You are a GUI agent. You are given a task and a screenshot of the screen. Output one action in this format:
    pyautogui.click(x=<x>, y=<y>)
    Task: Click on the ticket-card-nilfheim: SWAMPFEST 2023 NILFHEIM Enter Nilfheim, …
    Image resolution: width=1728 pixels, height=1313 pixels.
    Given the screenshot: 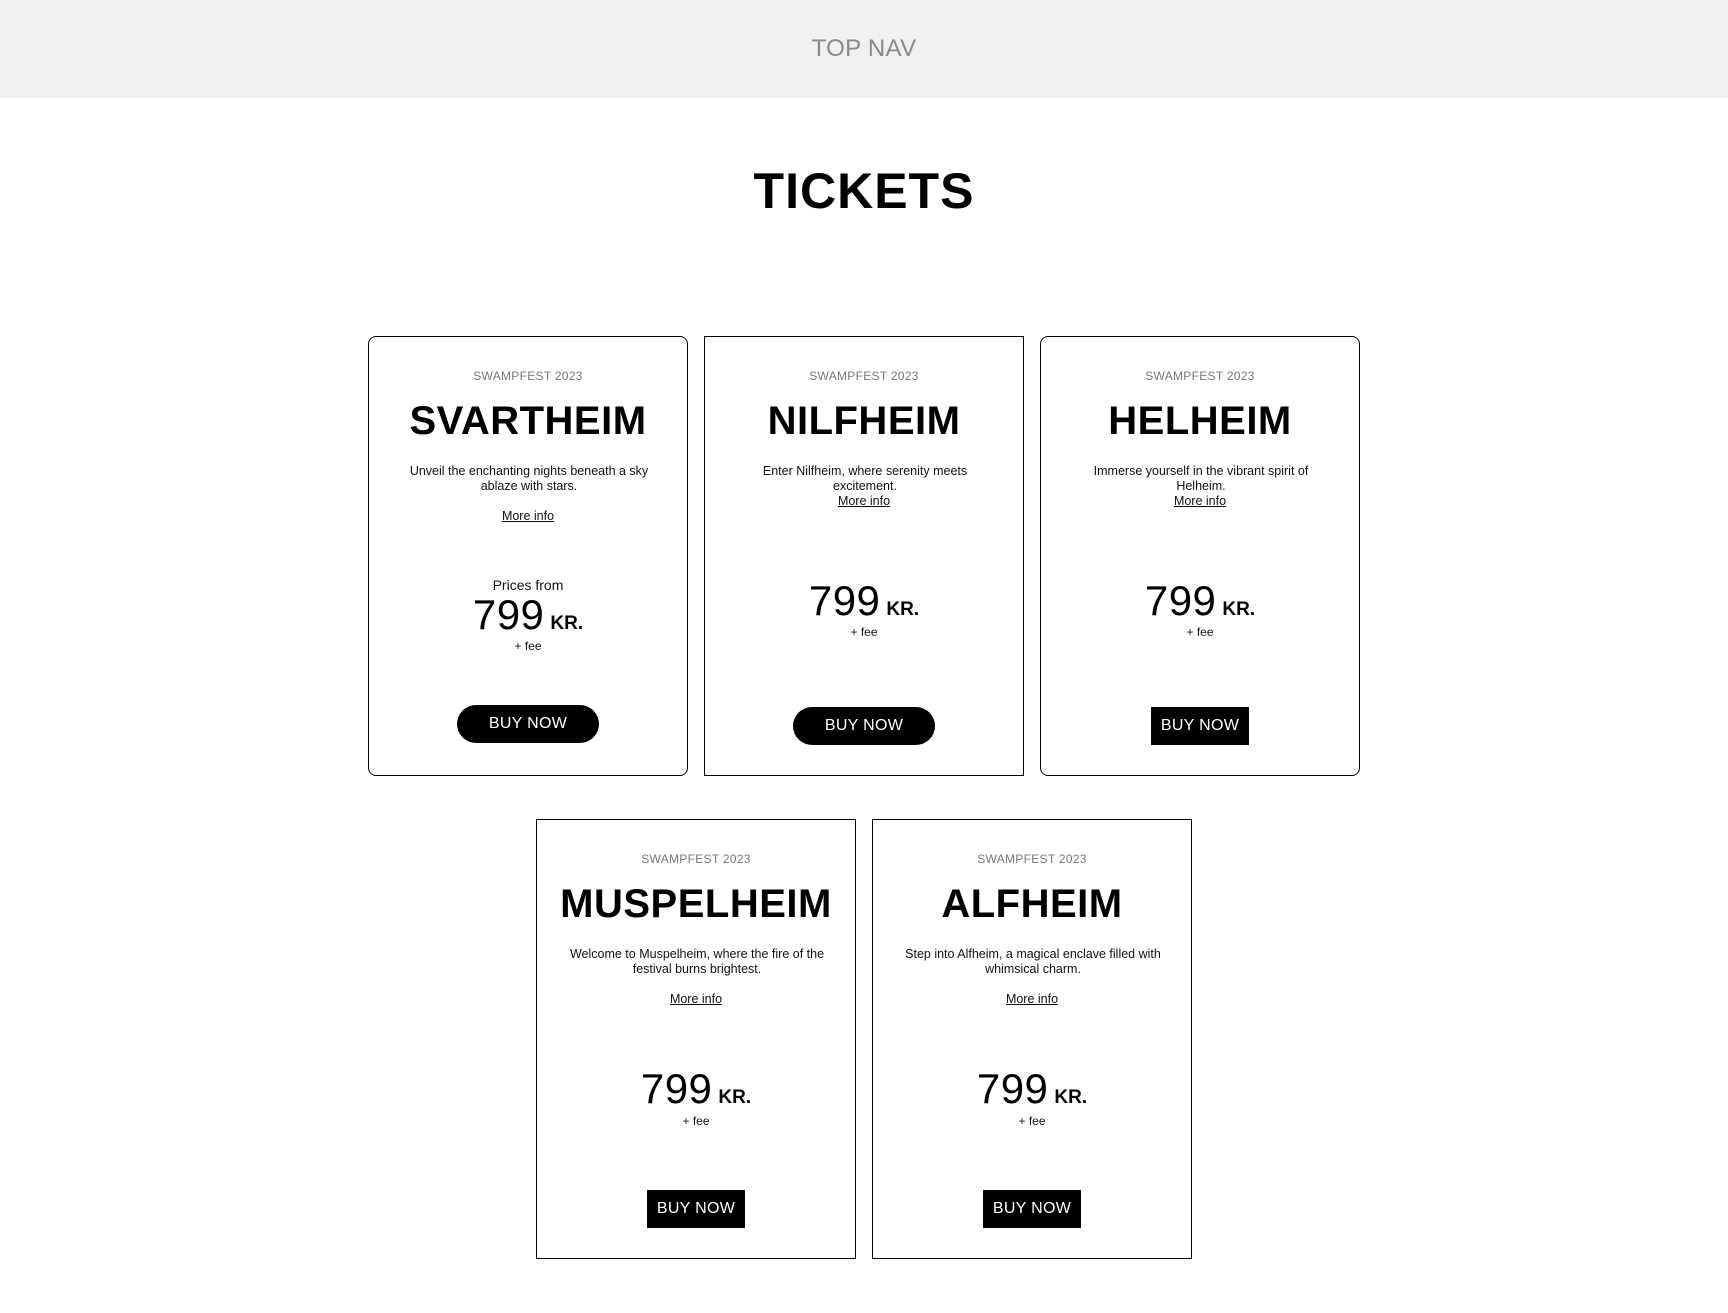 What is the action you would take?
    pyautogui.click(x=864, y=556)
    